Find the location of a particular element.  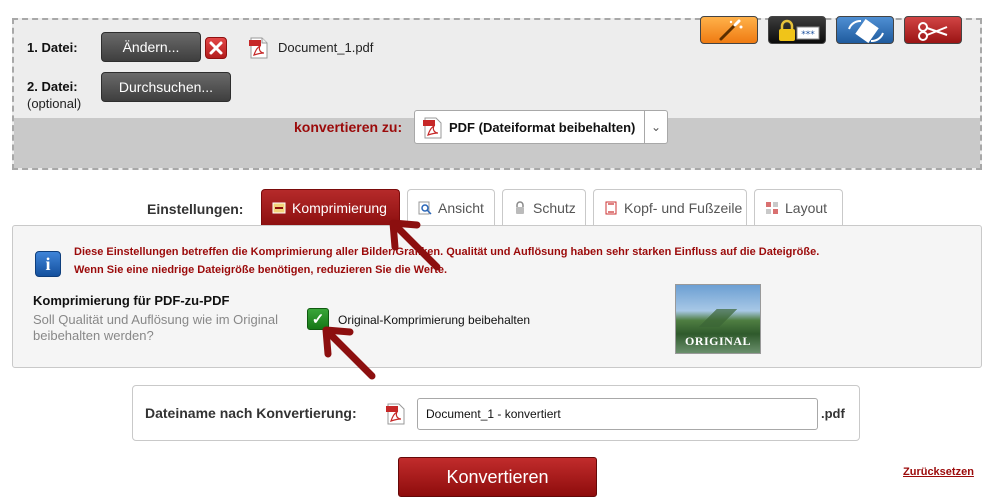

info-icon: i is located at coordinates (48, 264).